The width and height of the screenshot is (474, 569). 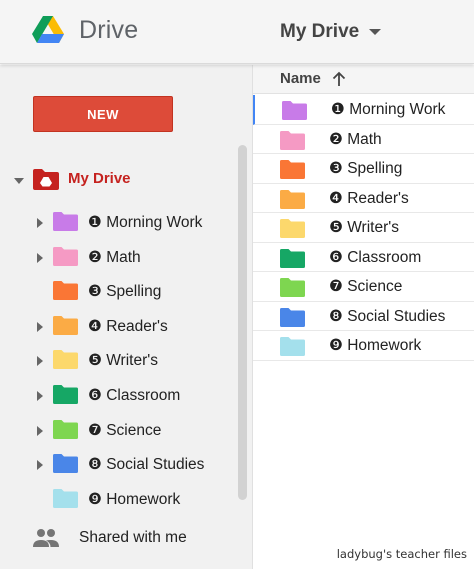 What do you see at coordinates (125, 430) in the screenshot?
I see `sidebar-folder-label: ❼ Science` at bounding box center [125, 430].